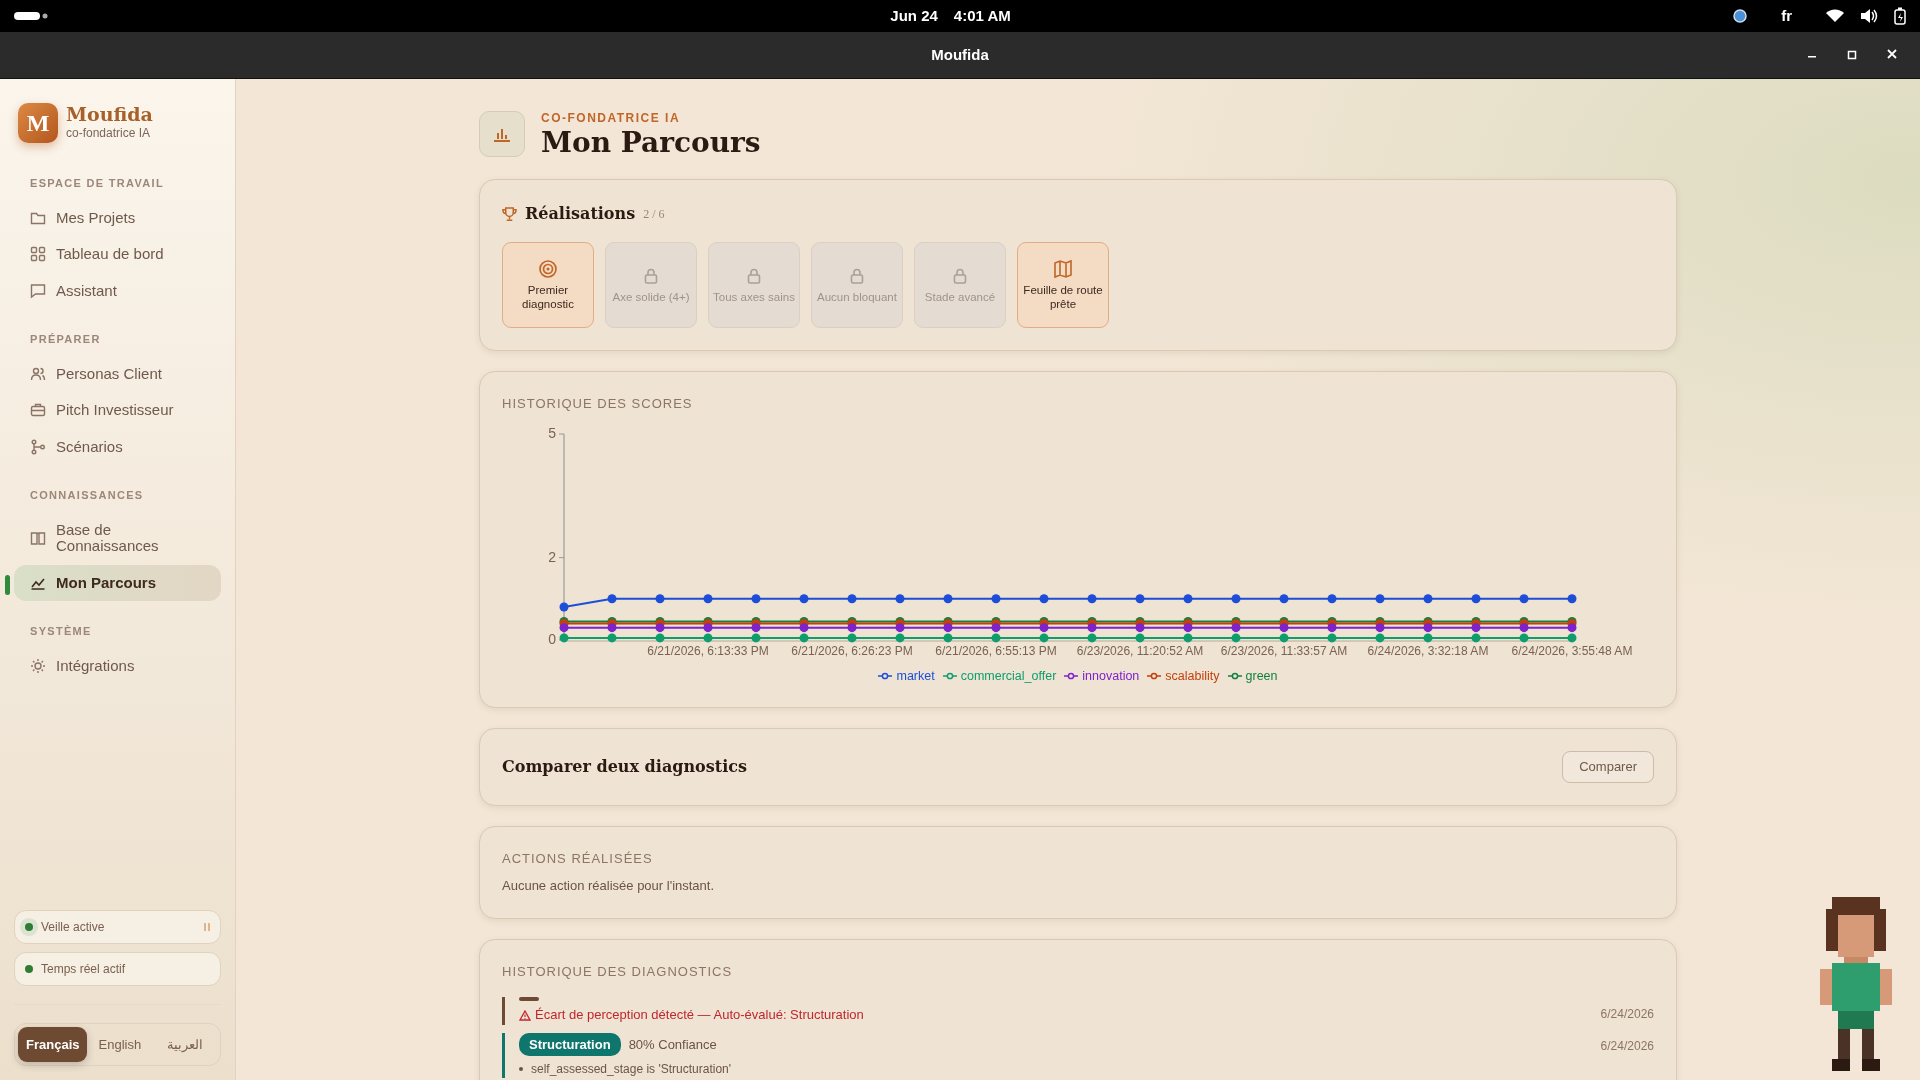 Image resolution: width=1920 pixels, height=1080 pixels. I want to click on nav-item: Mon Parcours, so click(117, 582).